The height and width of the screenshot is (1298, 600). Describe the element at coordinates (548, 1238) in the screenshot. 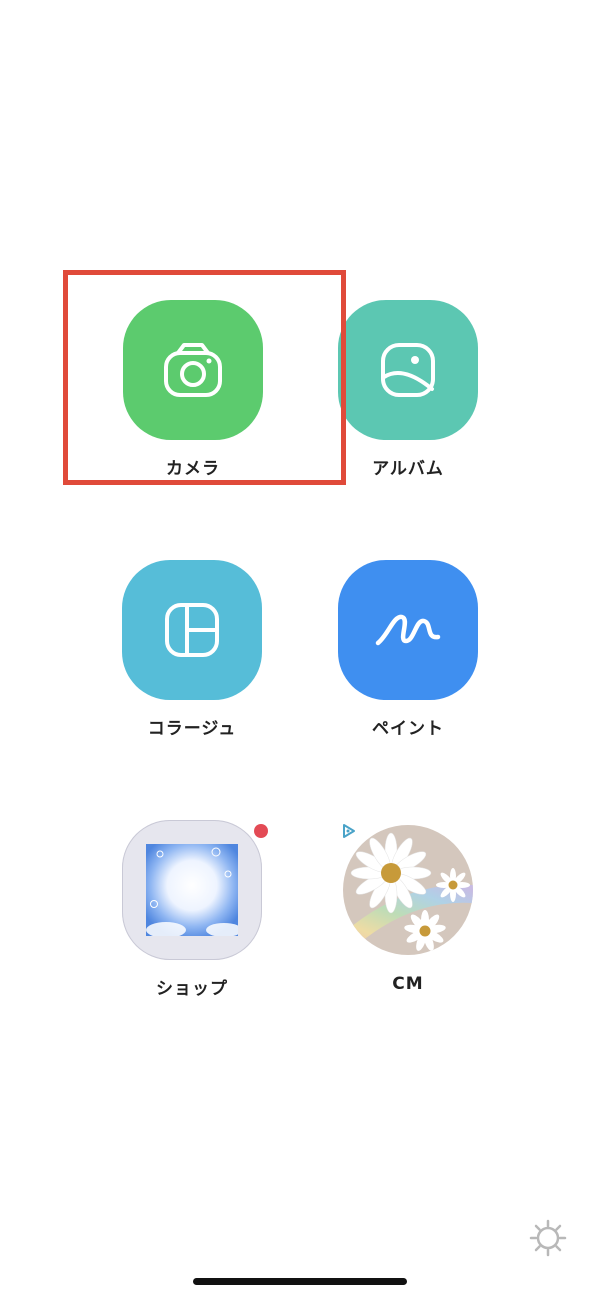

I see `settings-gear-icon` at that location.